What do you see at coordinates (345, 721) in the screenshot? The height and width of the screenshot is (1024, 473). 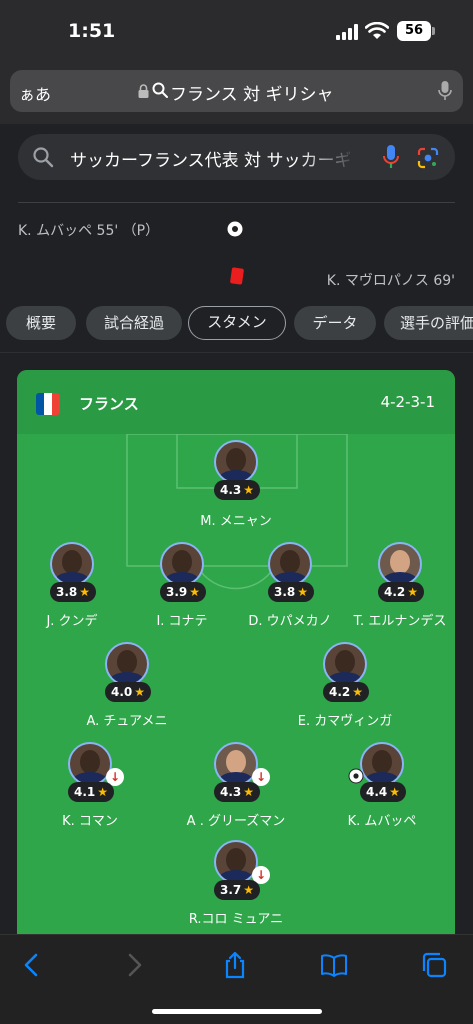 I see `player-name: E. カマヴィンガ` at bounding box center [345, 721].